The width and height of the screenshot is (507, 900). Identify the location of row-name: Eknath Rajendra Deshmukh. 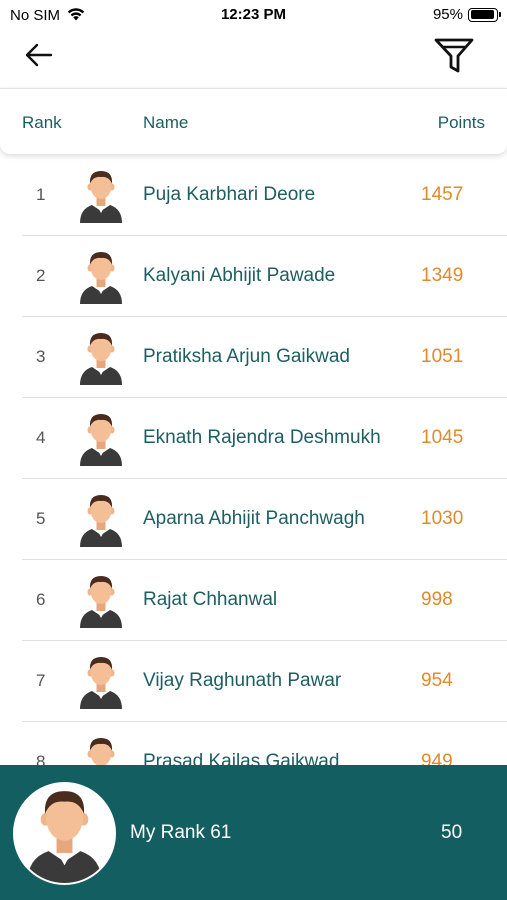
(262, 437).